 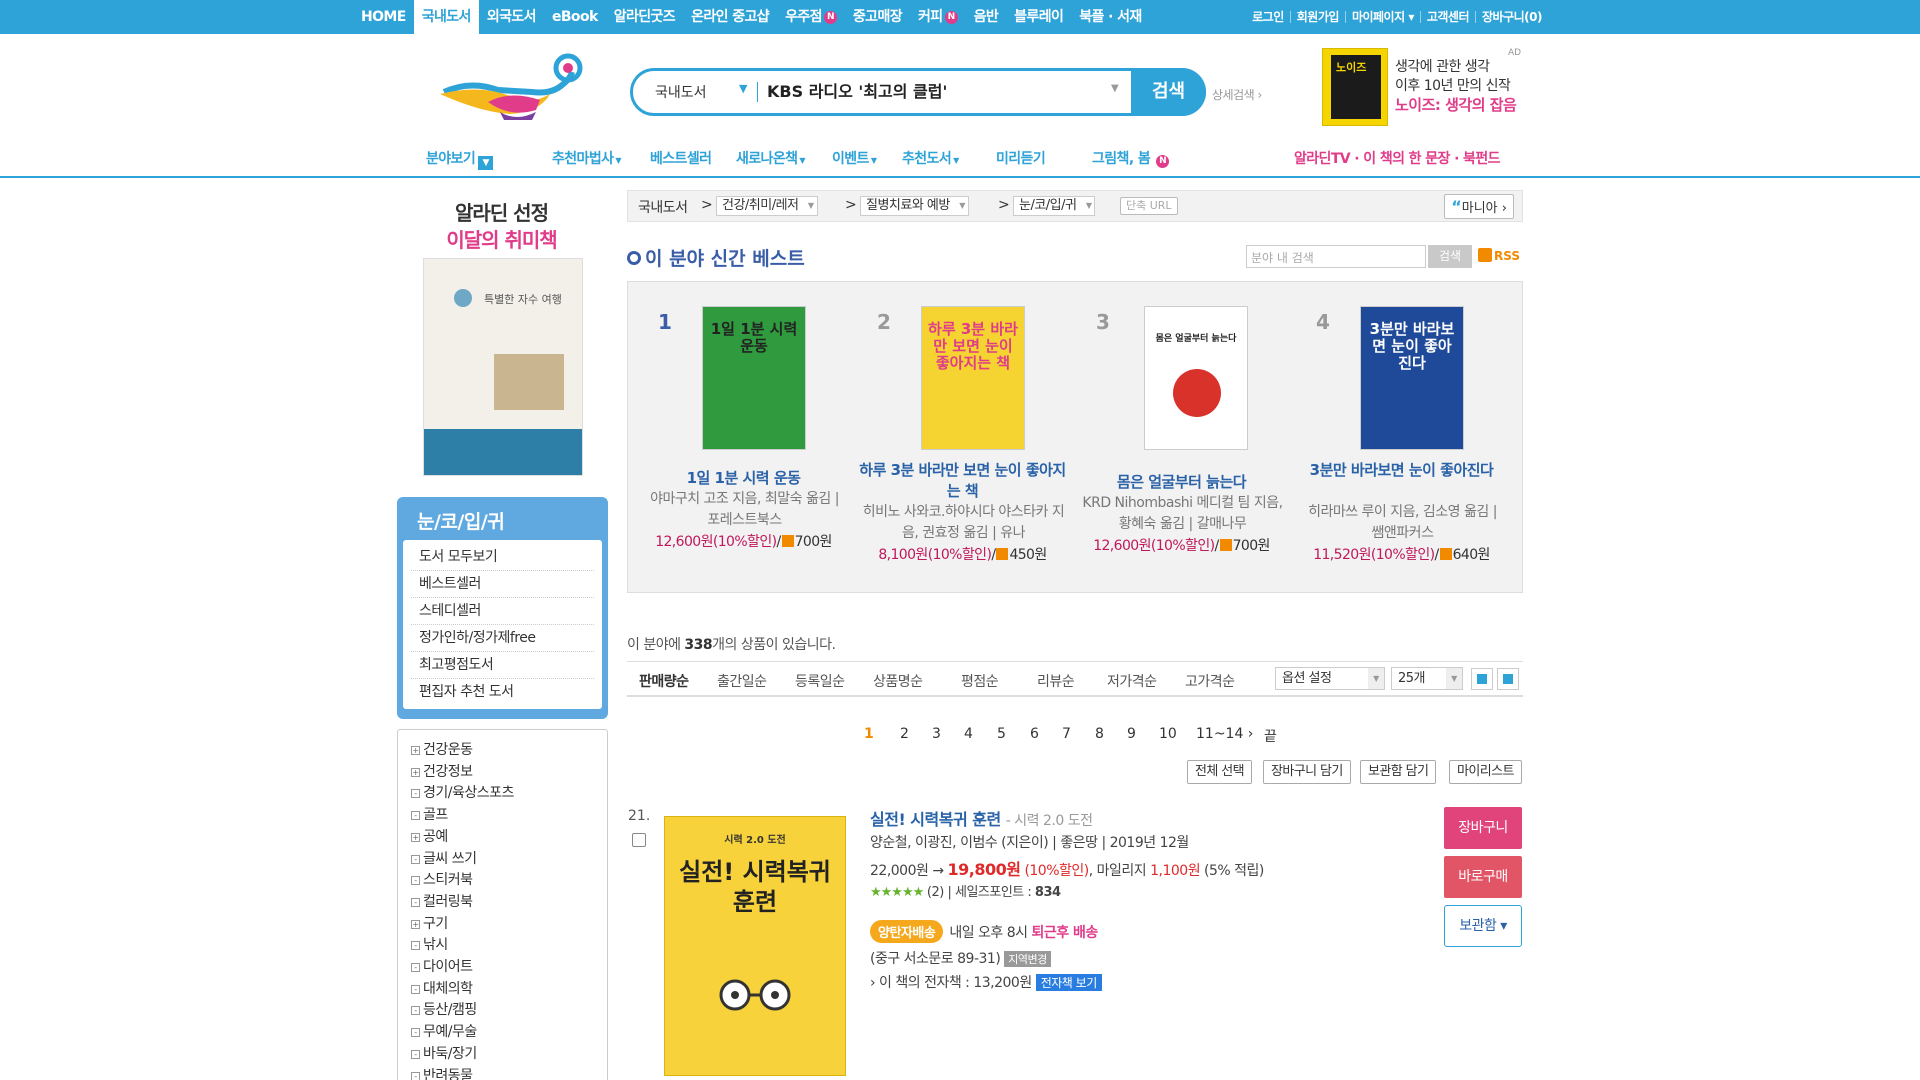 What do you see at coordinates (1483, 926) in the screenshot?
I see `add-to-wishlist-button: 보관함 ▾` at bounding box center [1483, 926].